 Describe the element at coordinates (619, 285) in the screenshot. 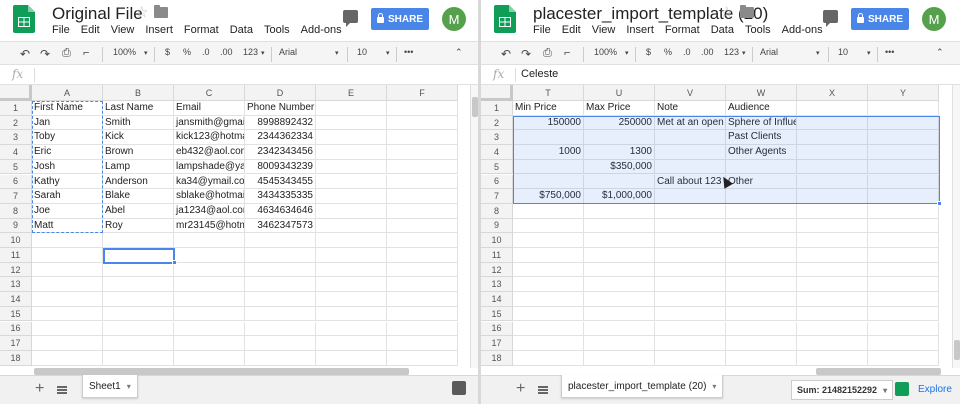

I see `cell-u13` at that location.